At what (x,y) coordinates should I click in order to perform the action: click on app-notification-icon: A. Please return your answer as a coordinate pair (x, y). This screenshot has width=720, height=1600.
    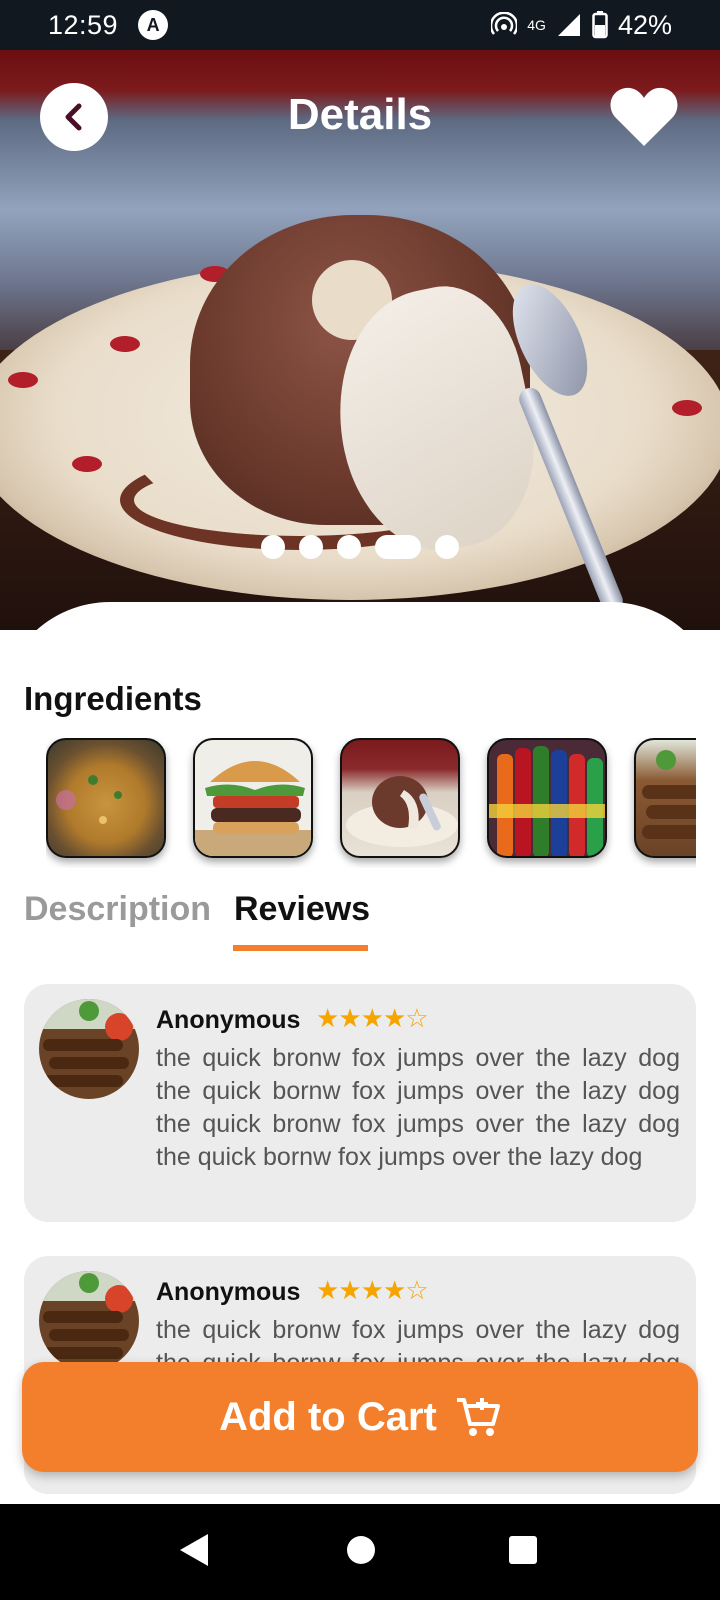
    Looking at the image, I should click on (153, 25).